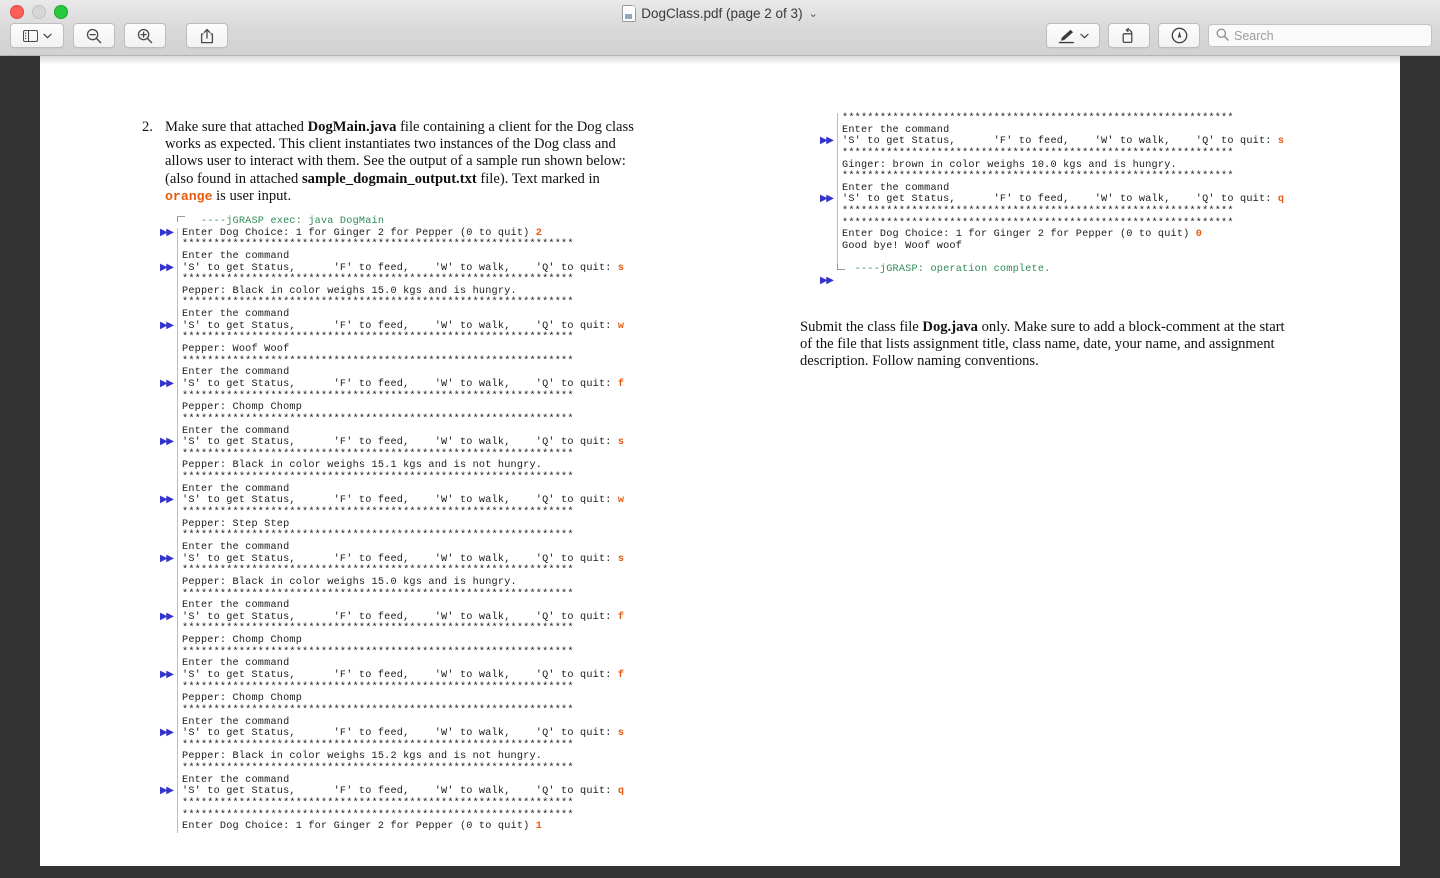  Describe the element at coordinates (621, 268) in the screenshot. I see `console-user-input: s` at that location.